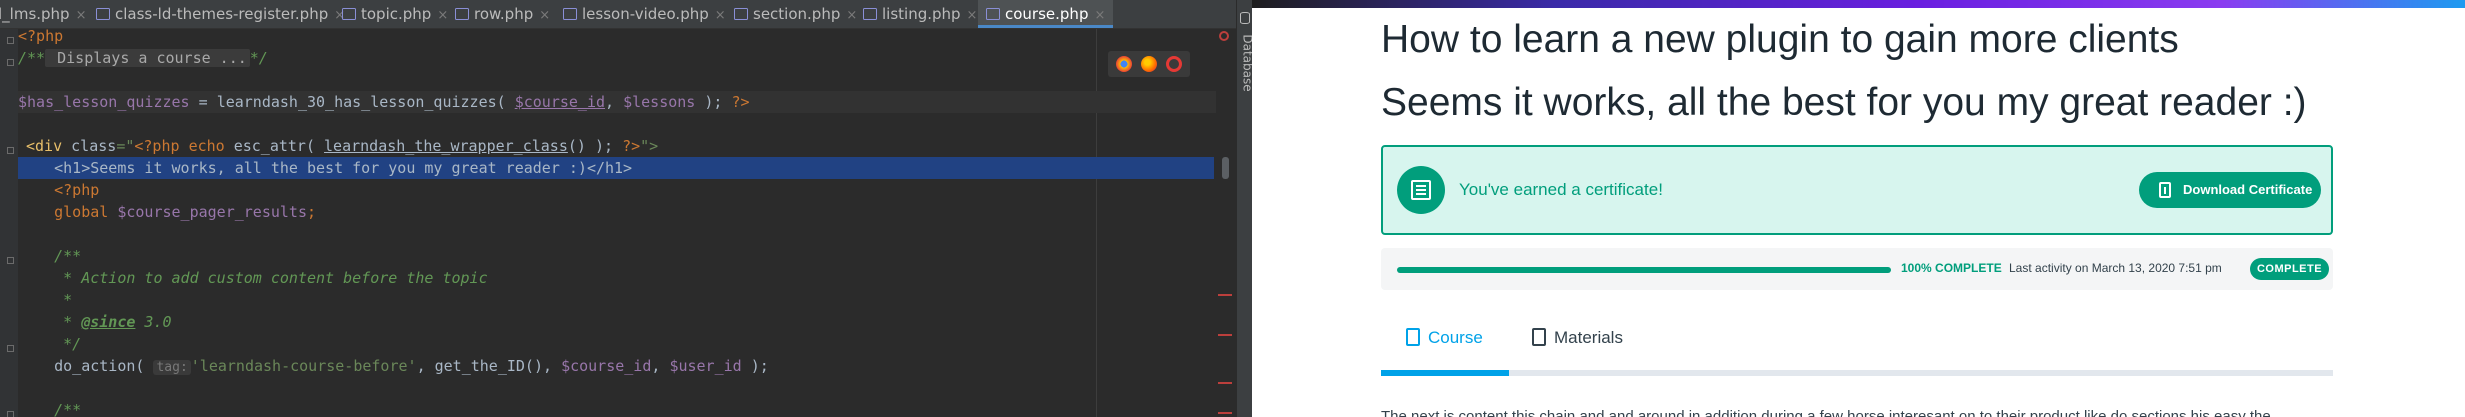 The height and width of the screenshot is (417, 2465). I want to click on progress-fill, so click(1644, 270).